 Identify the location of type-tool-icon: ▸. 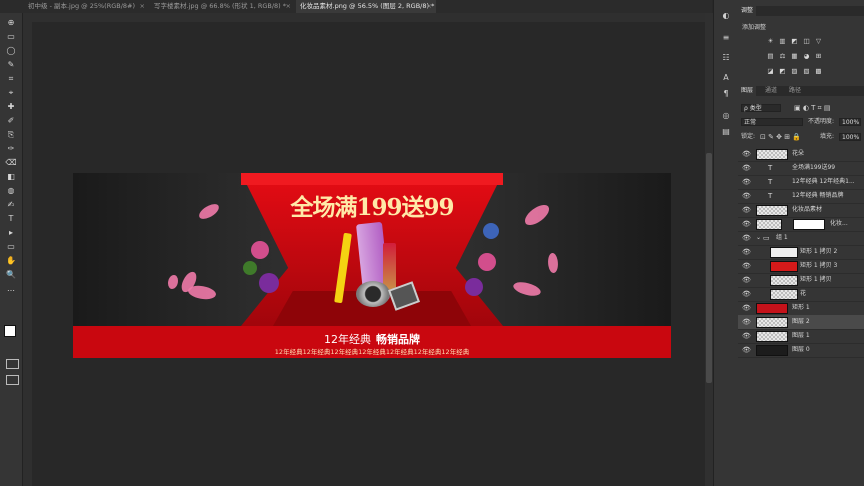
(11, 233).